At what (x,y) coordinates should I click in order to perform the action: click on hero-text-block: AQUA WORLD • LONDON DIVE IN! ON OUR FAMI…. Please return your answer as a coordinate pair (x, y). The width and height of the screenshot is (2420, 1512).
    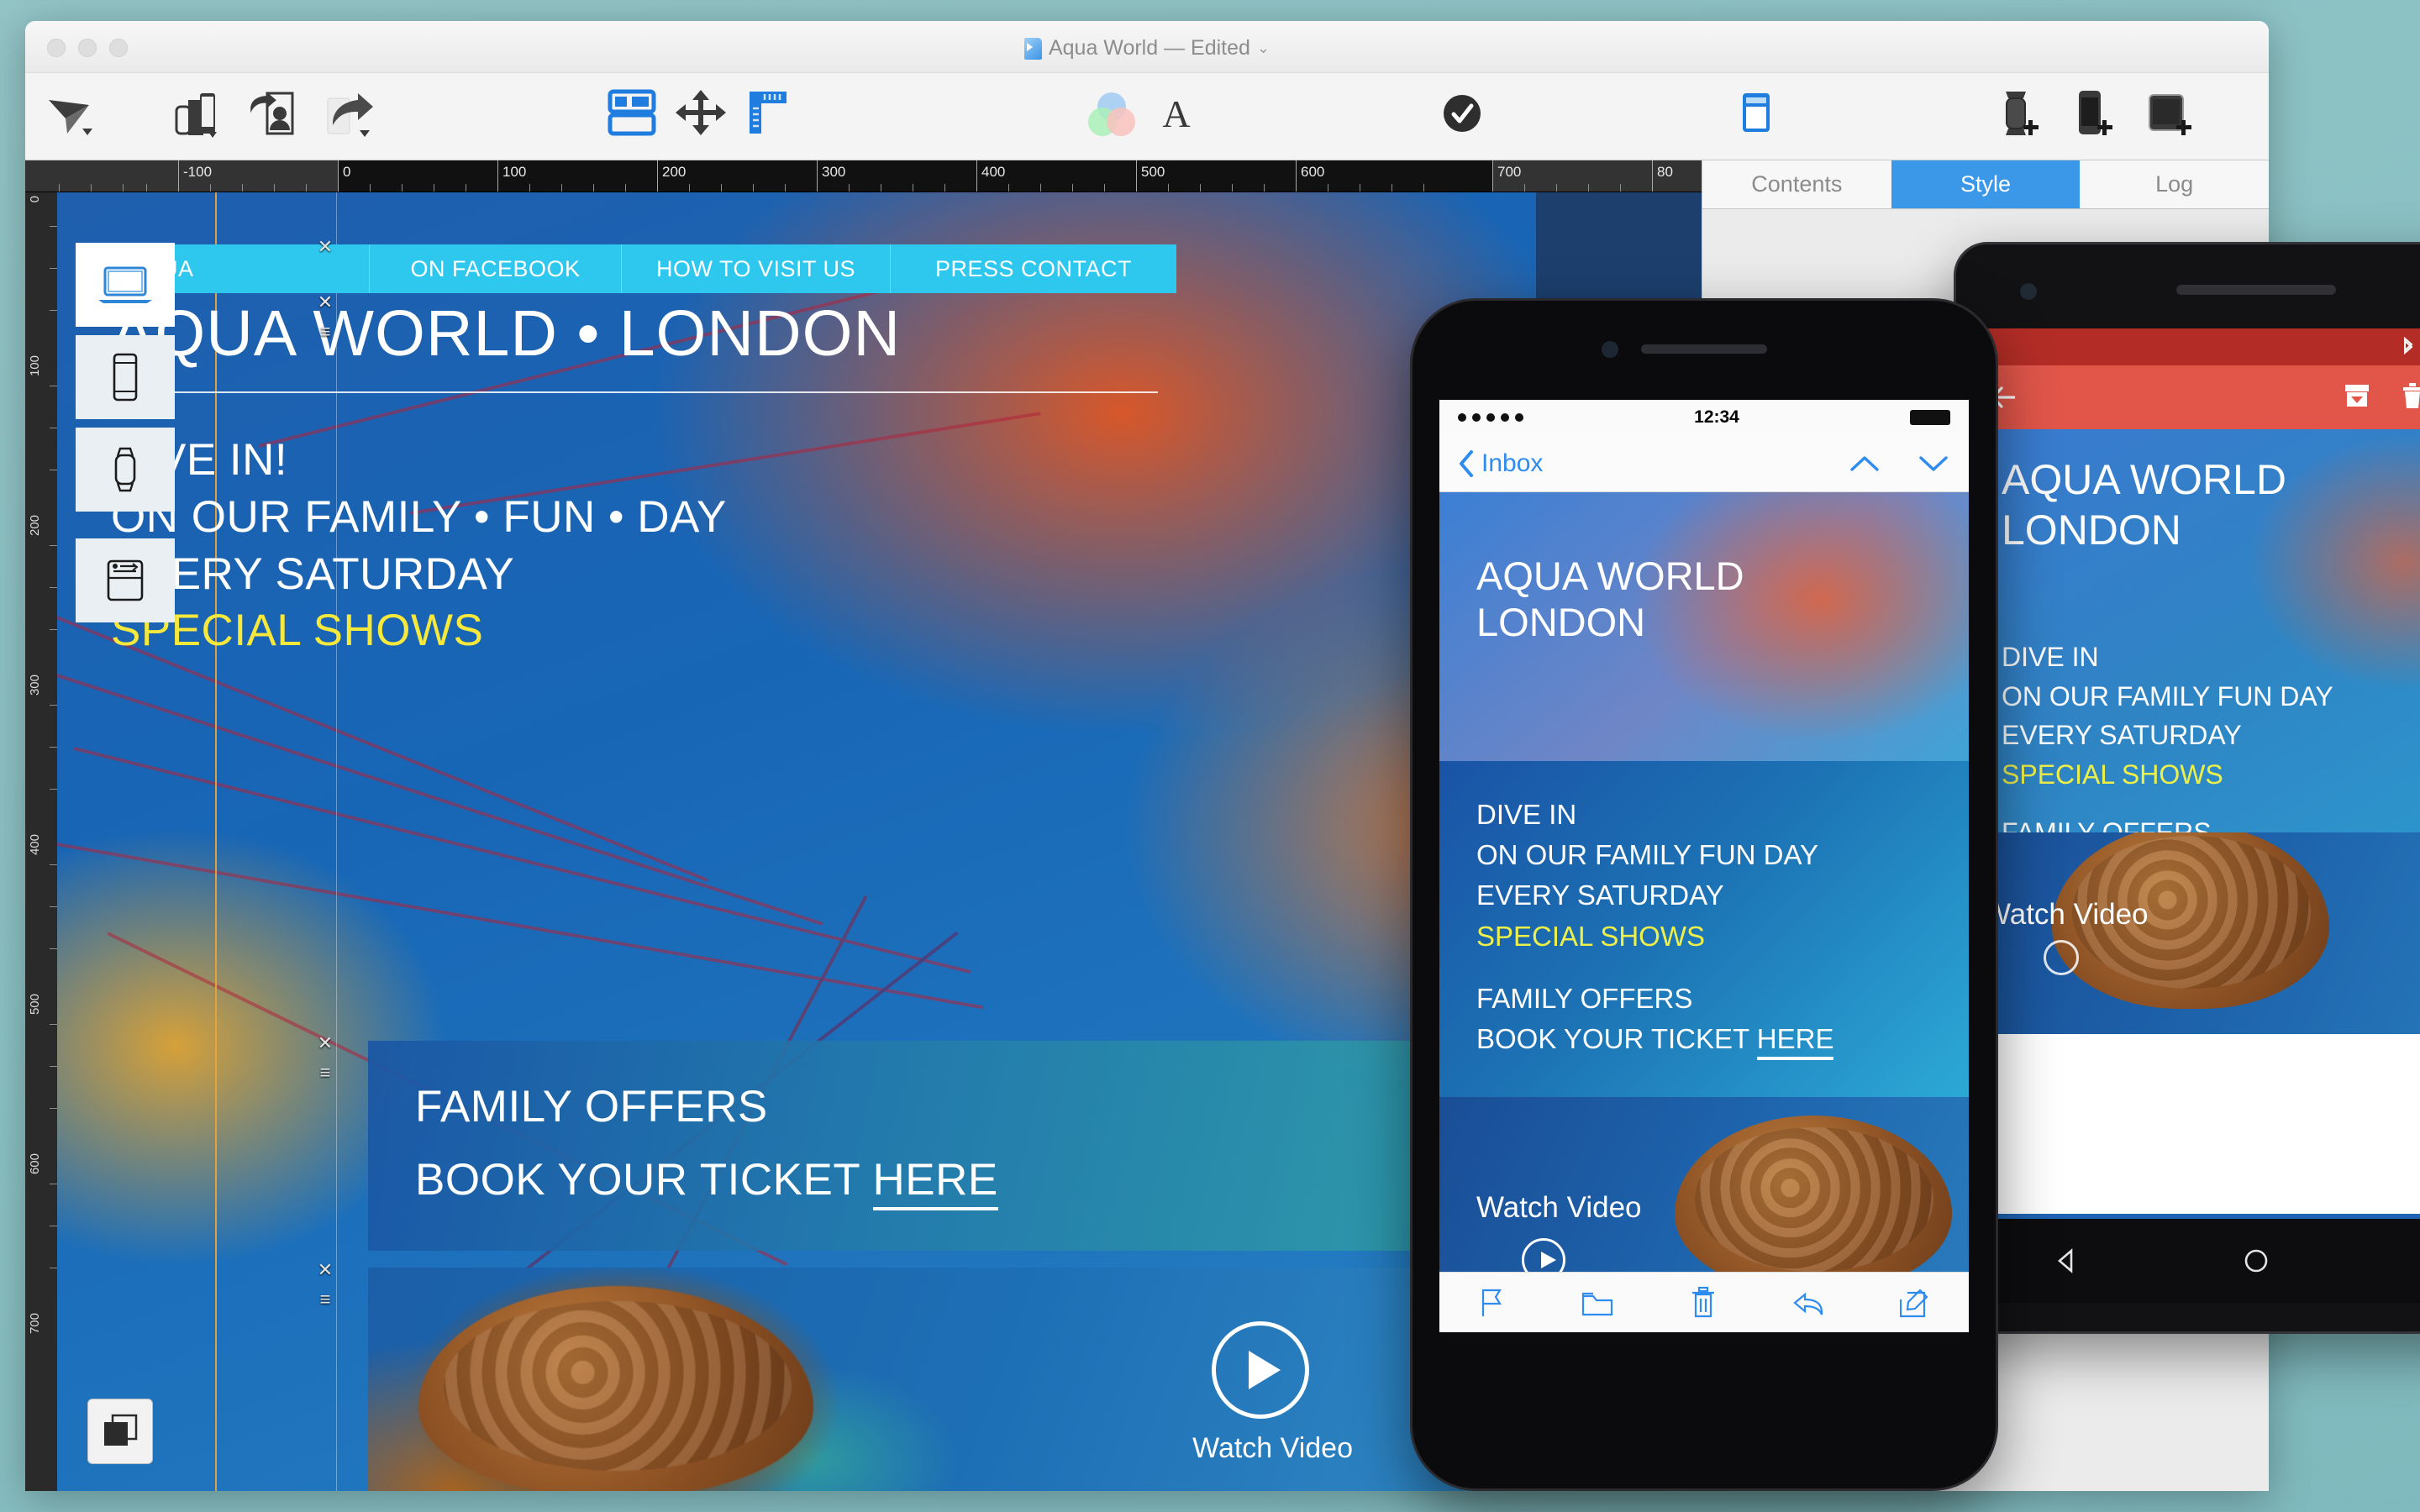
    Looking at the image, I should click on (634, 479).